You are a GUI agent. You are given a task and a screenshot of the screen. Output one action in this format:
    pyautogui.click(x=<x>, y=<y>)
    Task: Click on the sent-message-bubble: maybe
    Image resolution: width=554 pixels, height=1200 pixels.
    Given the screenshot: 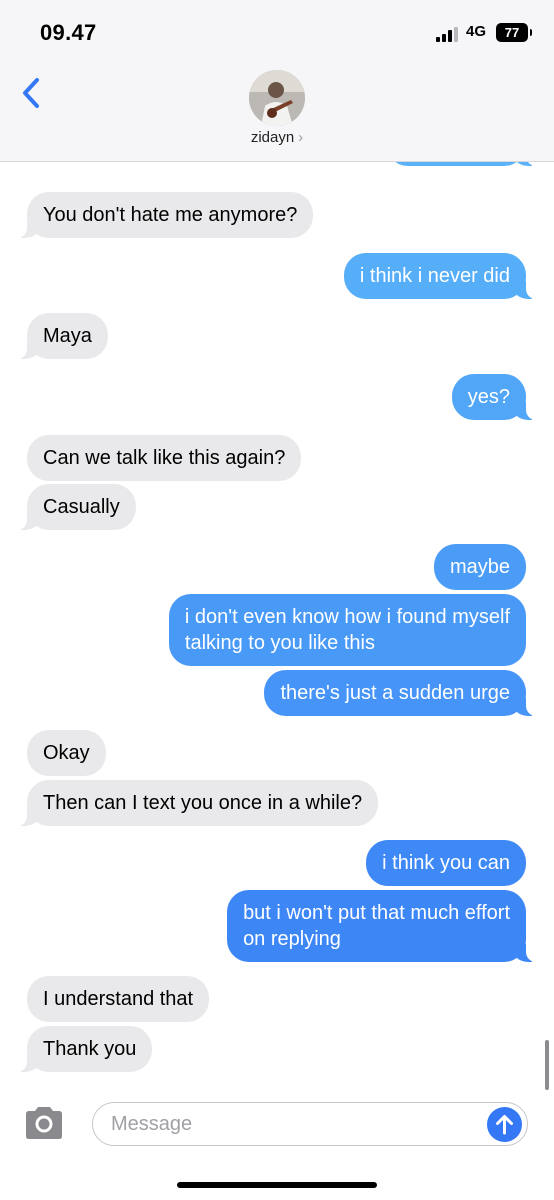 What is the action you would take?
    pyautogui.click(x=479, y=567)
    